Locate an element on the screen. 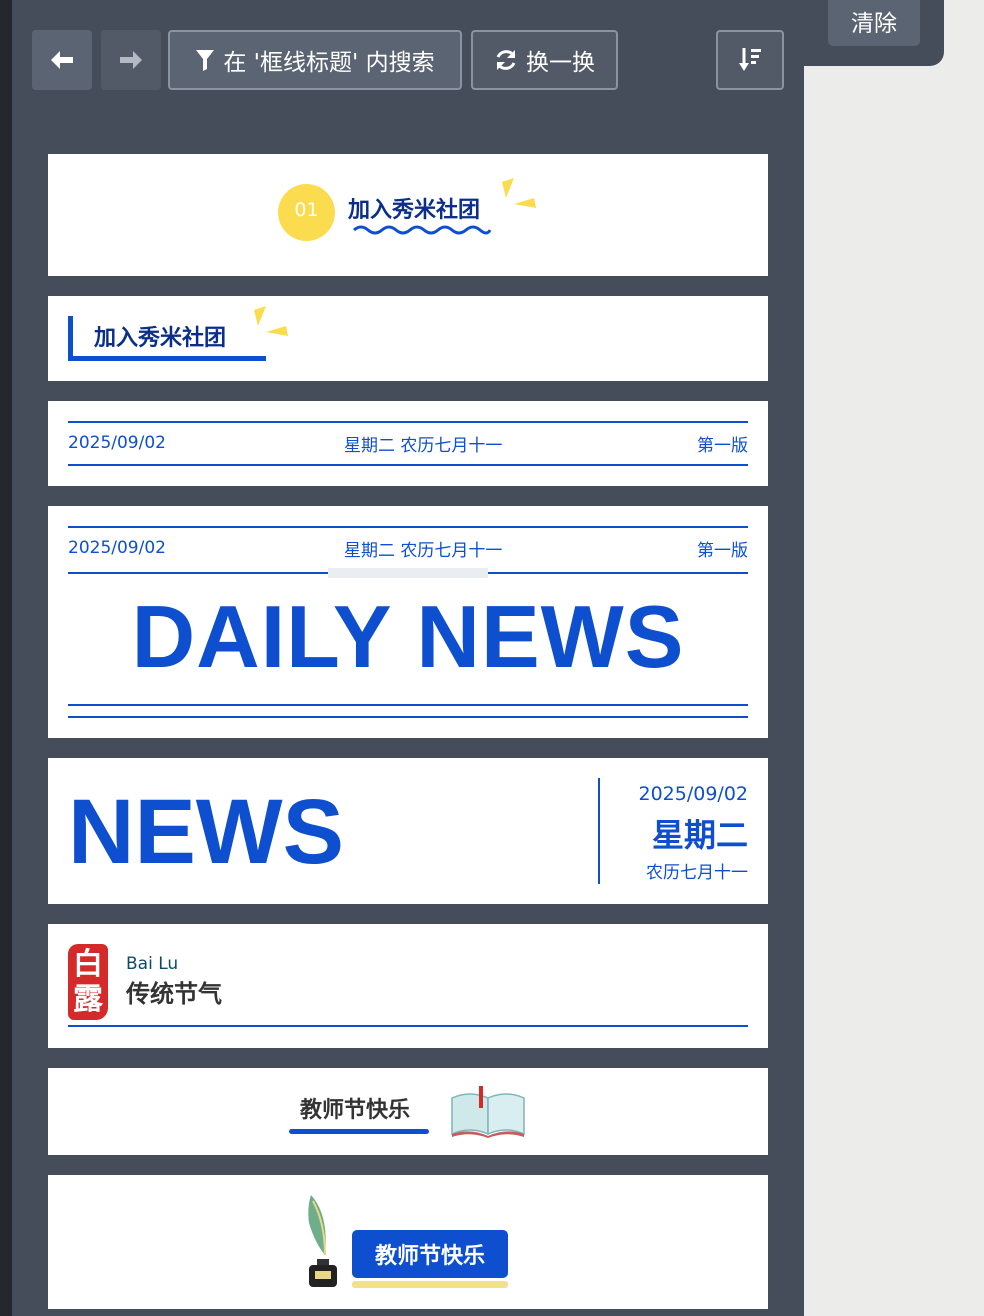 This screenshot has height=1316, width=984. dateline-weekday-lunar: 星期二 农历七月十一 is located at coordinates (423, 446).